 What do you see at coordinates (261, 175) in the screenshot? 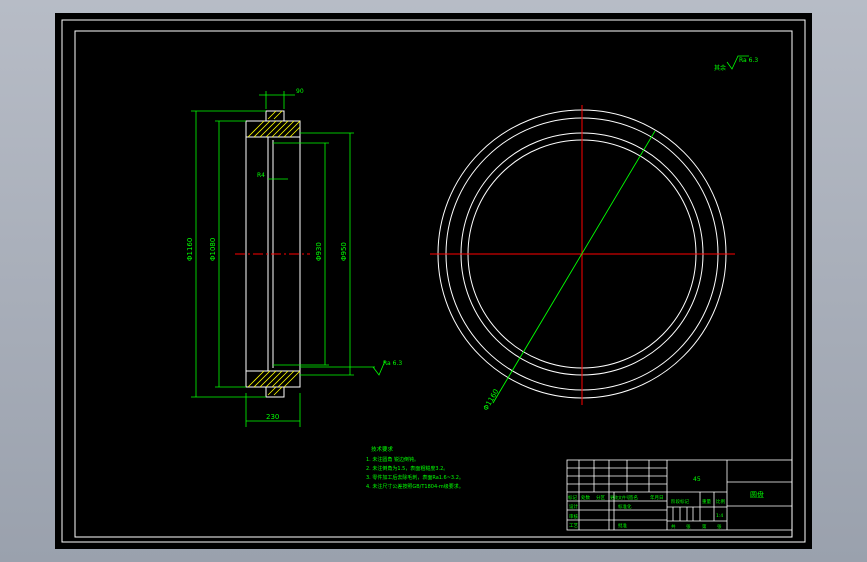
I see `dim-groove: R4` at bounding box center [261, 175].